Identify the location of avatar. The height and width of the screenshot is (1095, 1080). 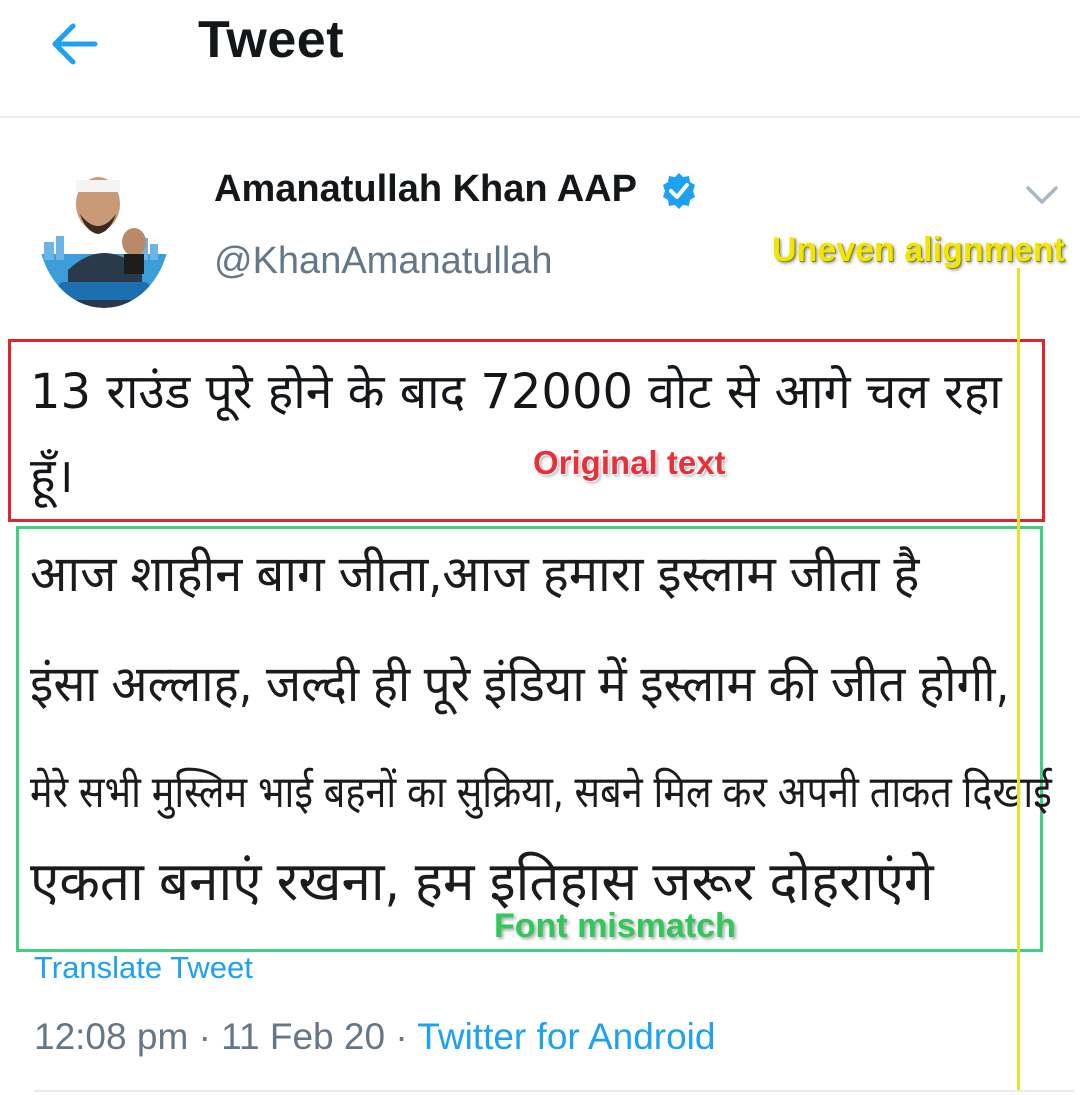
(104, 229).